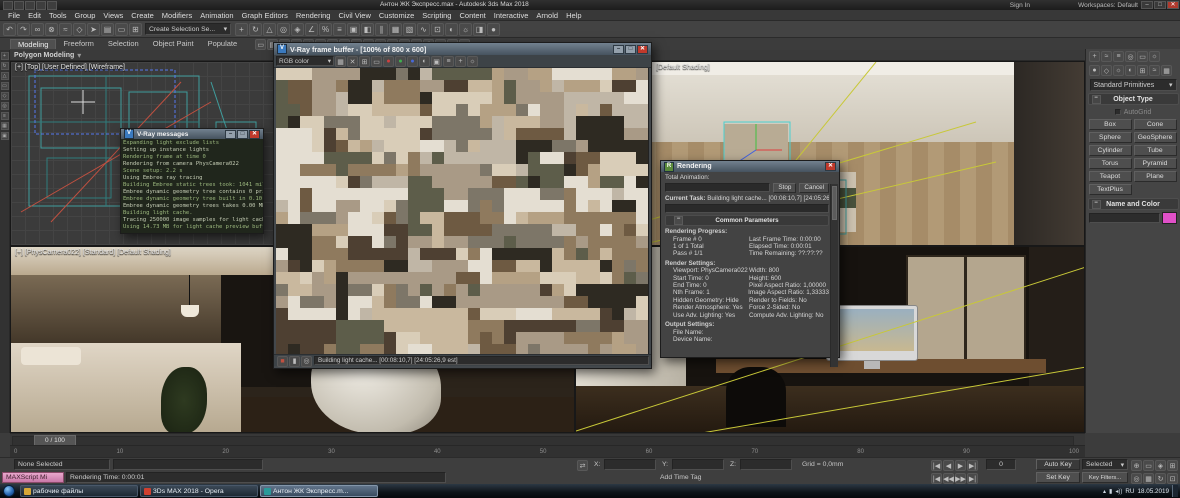 The image size is (1180, 498). What do you see at coordinates (376, 61) in the screenshot?
I see `region-render-icon: ▭` at bounding box center [376, 61].